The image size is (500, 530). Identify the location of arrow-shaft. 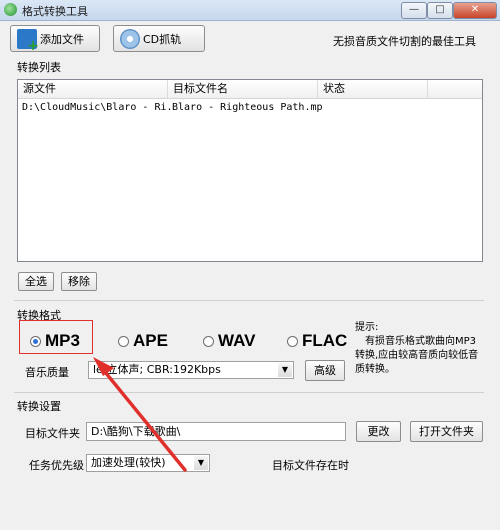
(143, 418).